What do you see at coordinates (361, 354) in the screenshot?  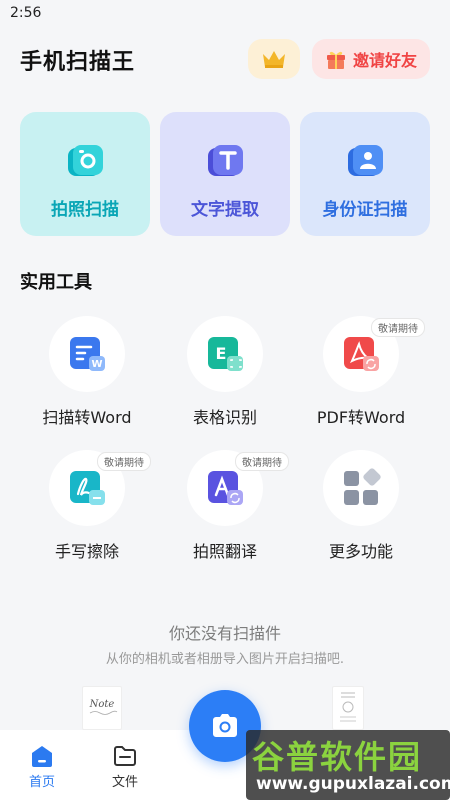 I see `pdf-to-word-icon` at bounding box center [361, 354].